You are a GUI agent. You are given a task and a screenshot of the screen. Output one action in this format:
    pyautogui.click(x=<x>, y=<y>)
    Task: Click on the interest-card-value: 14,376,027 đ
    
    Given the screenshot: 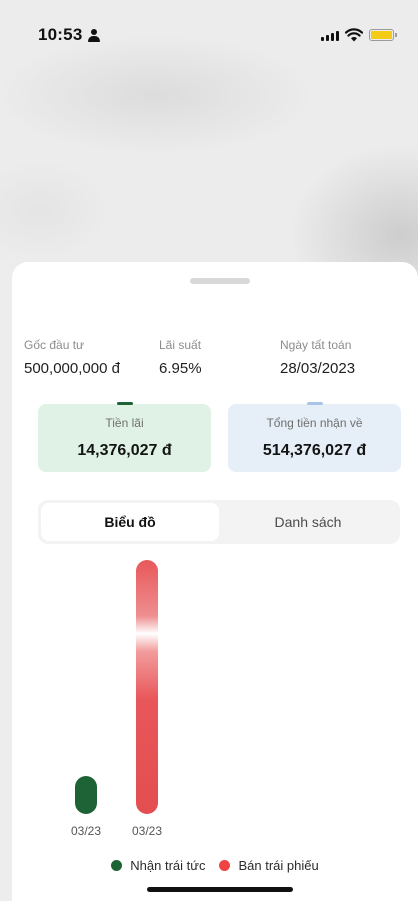 What is the action you would take?
    pyautogui.click(x=124, y=450)
    